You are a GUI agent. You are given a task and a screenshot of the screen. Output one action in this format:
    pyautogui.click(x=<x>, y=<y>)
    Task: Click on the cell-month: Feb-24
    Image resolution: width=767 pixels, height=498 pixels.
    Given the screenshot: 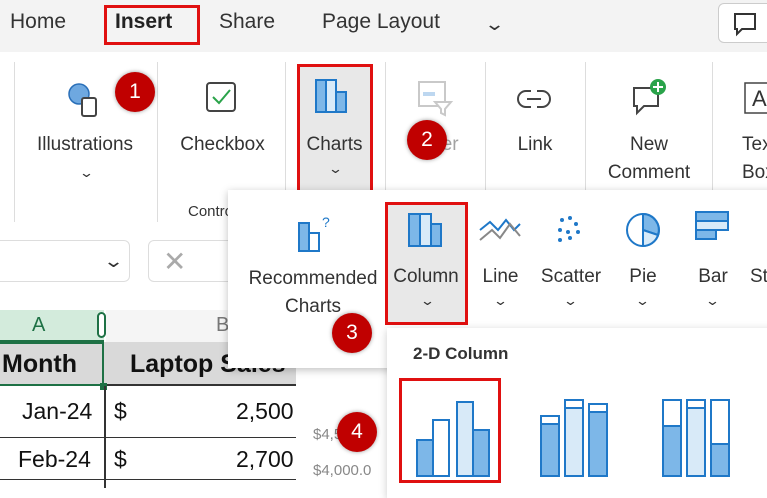 What is the action you would take?
    pyautogui.click(x=54, y=459)
    